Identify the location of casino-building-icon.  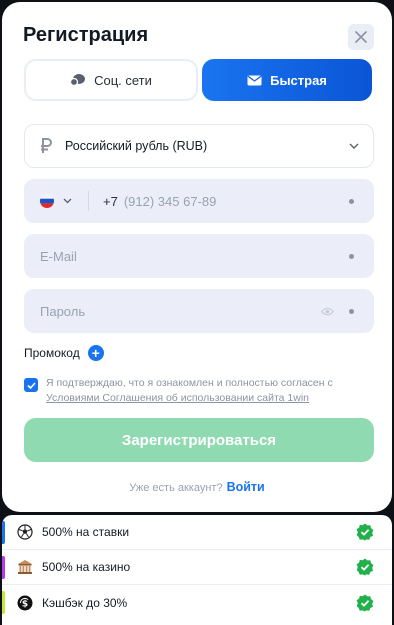
(25, 567).